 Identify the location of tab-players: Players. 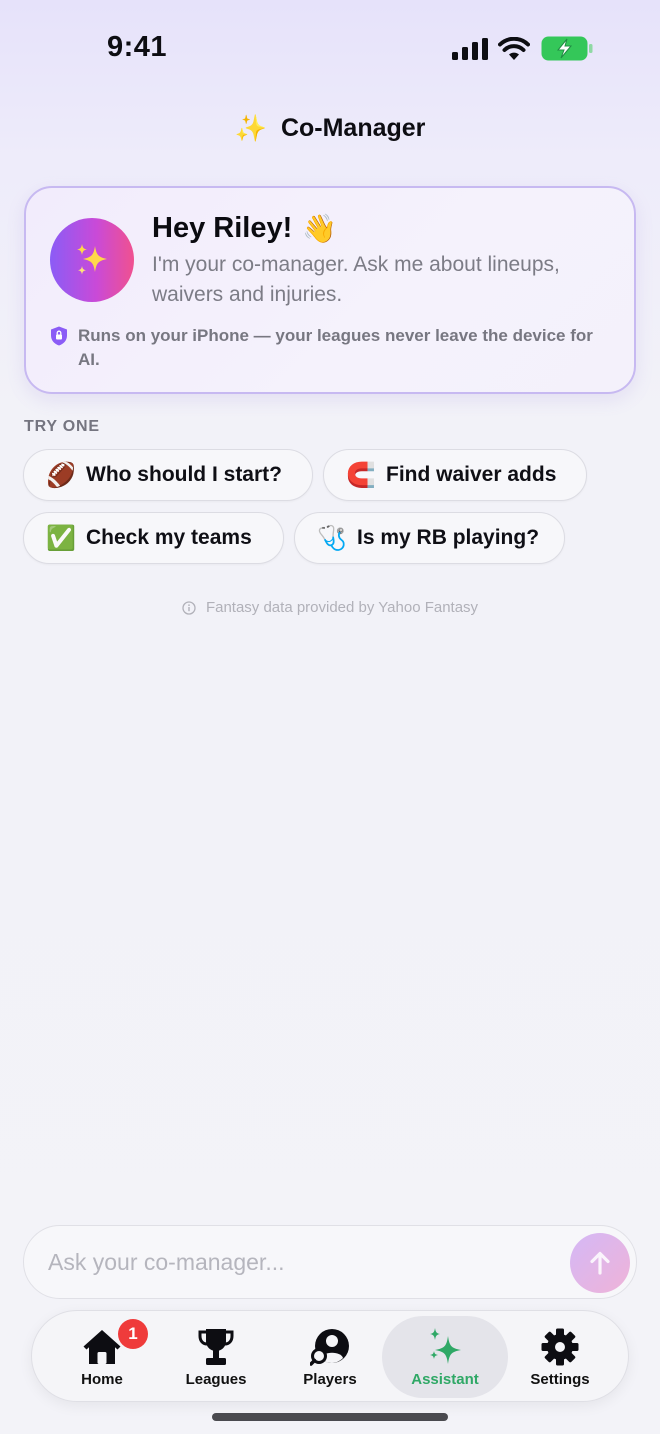
(330, 1357).